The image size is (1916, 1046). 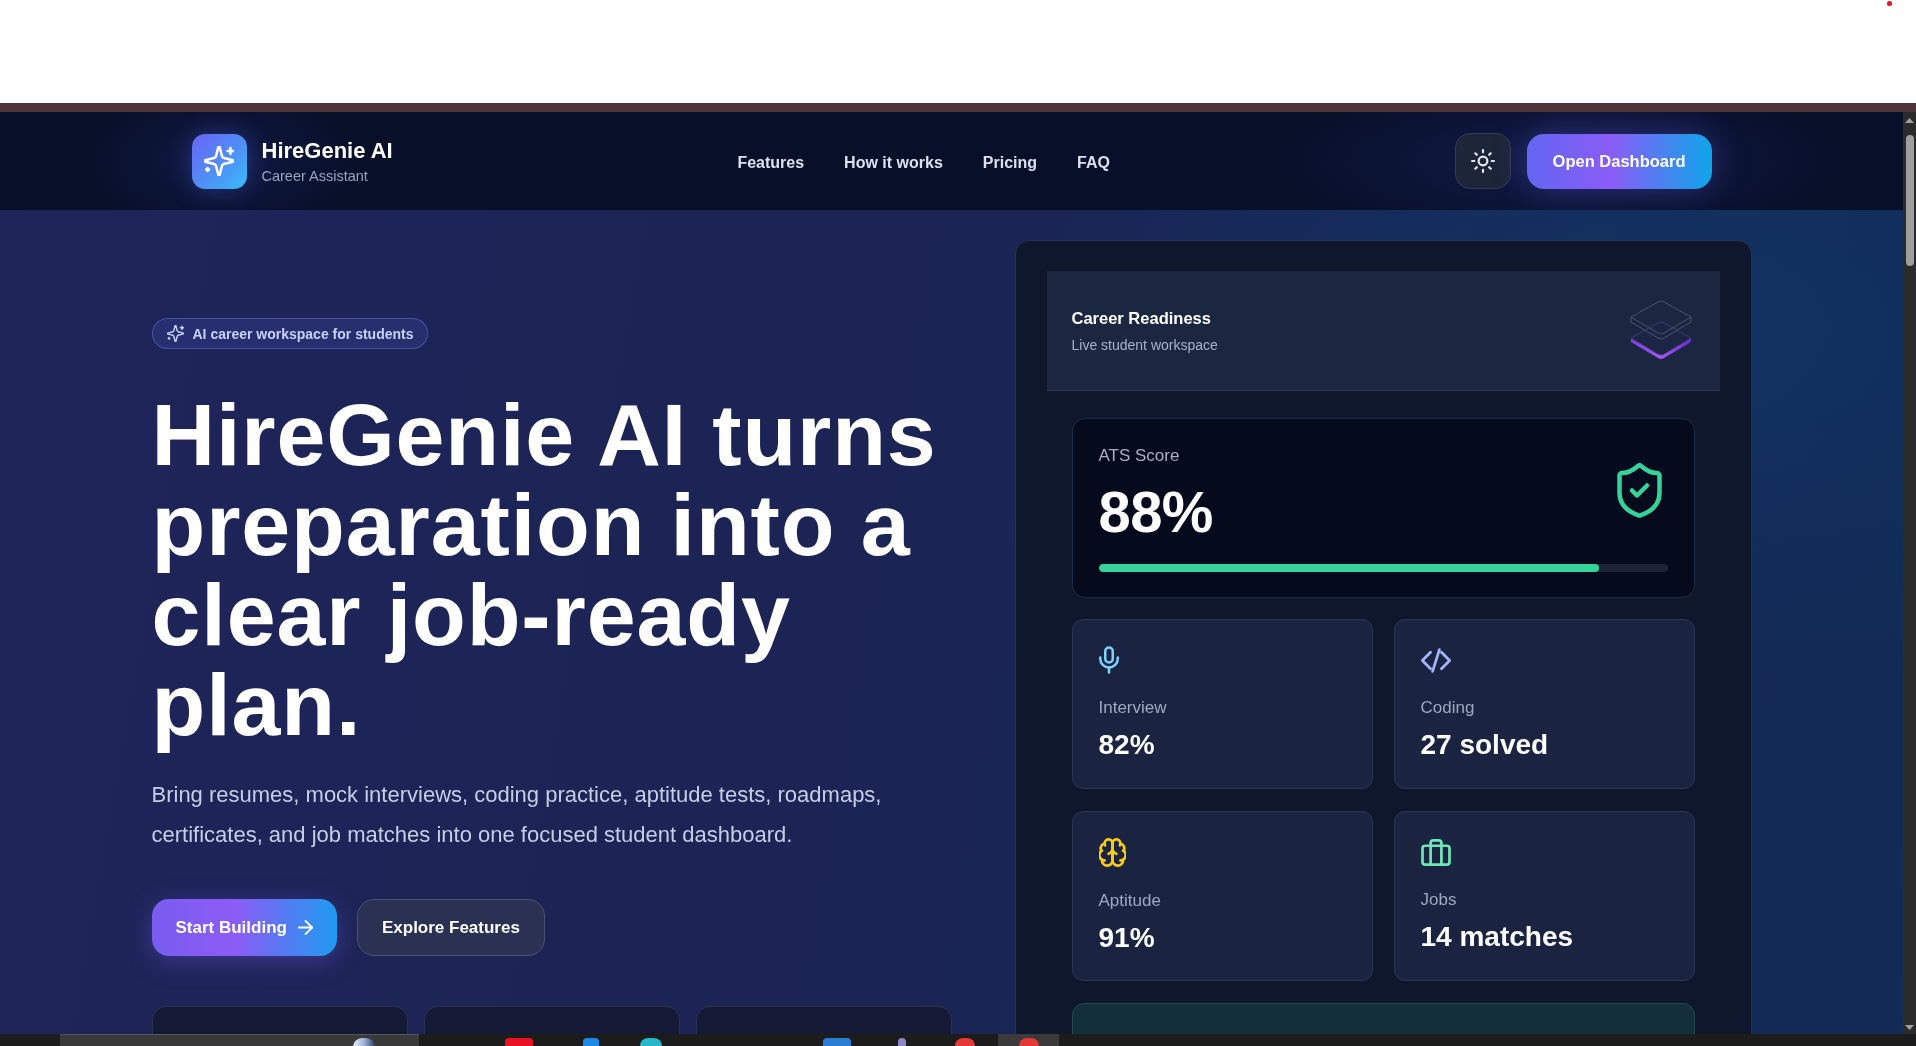 I want to click on taskbar-search-field, so click(x=239, y=1040).